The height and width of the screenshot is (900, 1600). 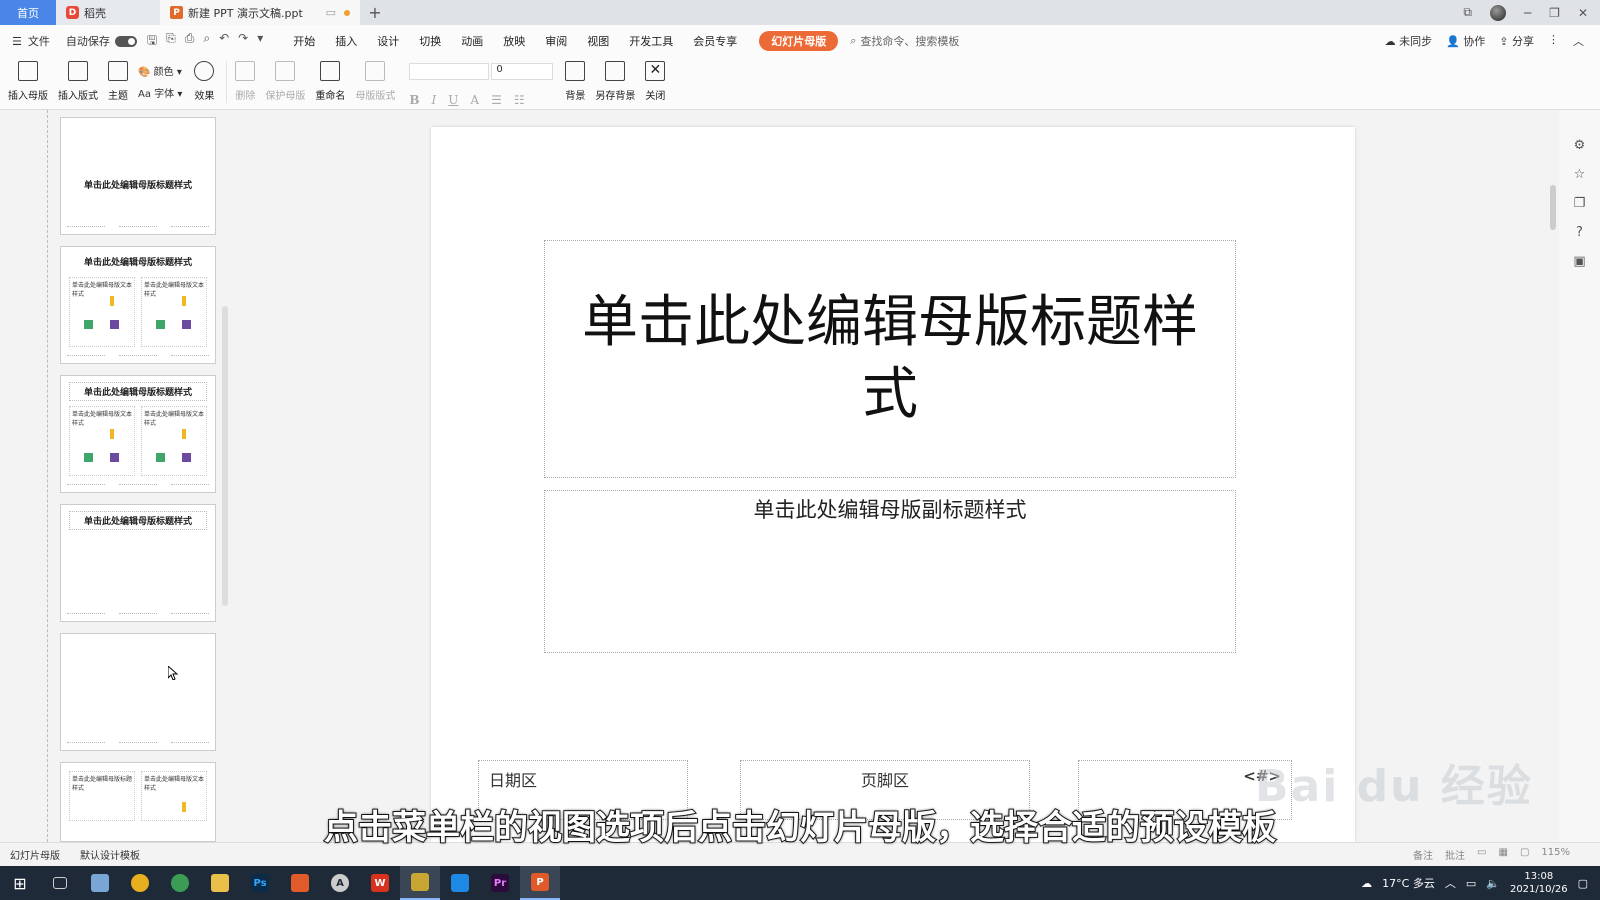 What do you see at coordinates (125, 41) in the screenshot?
I see `autosave-toggle` at bounding box center [125, 41].